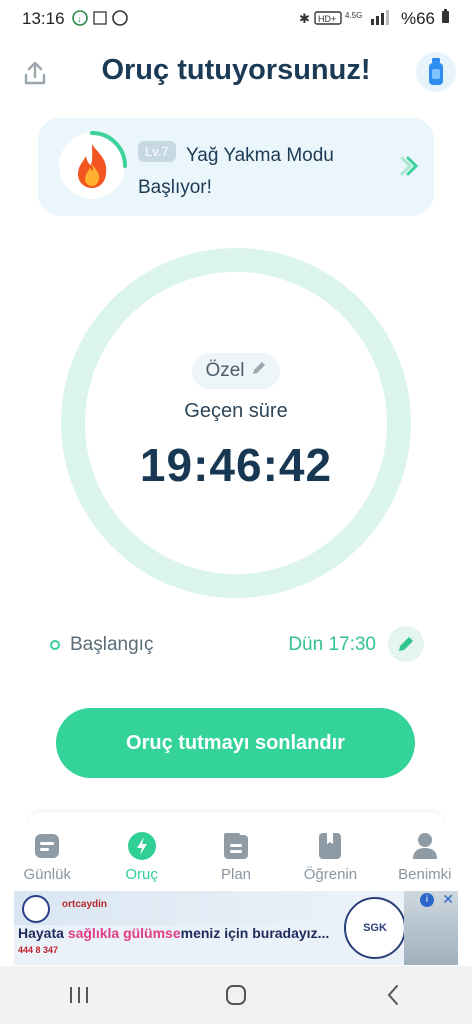 Image resolution: width=472 pixels, height=1024 pixels. Describe the element at coordinates (43, 18) in the screenshot. I see `clock: 13:16` at that location.